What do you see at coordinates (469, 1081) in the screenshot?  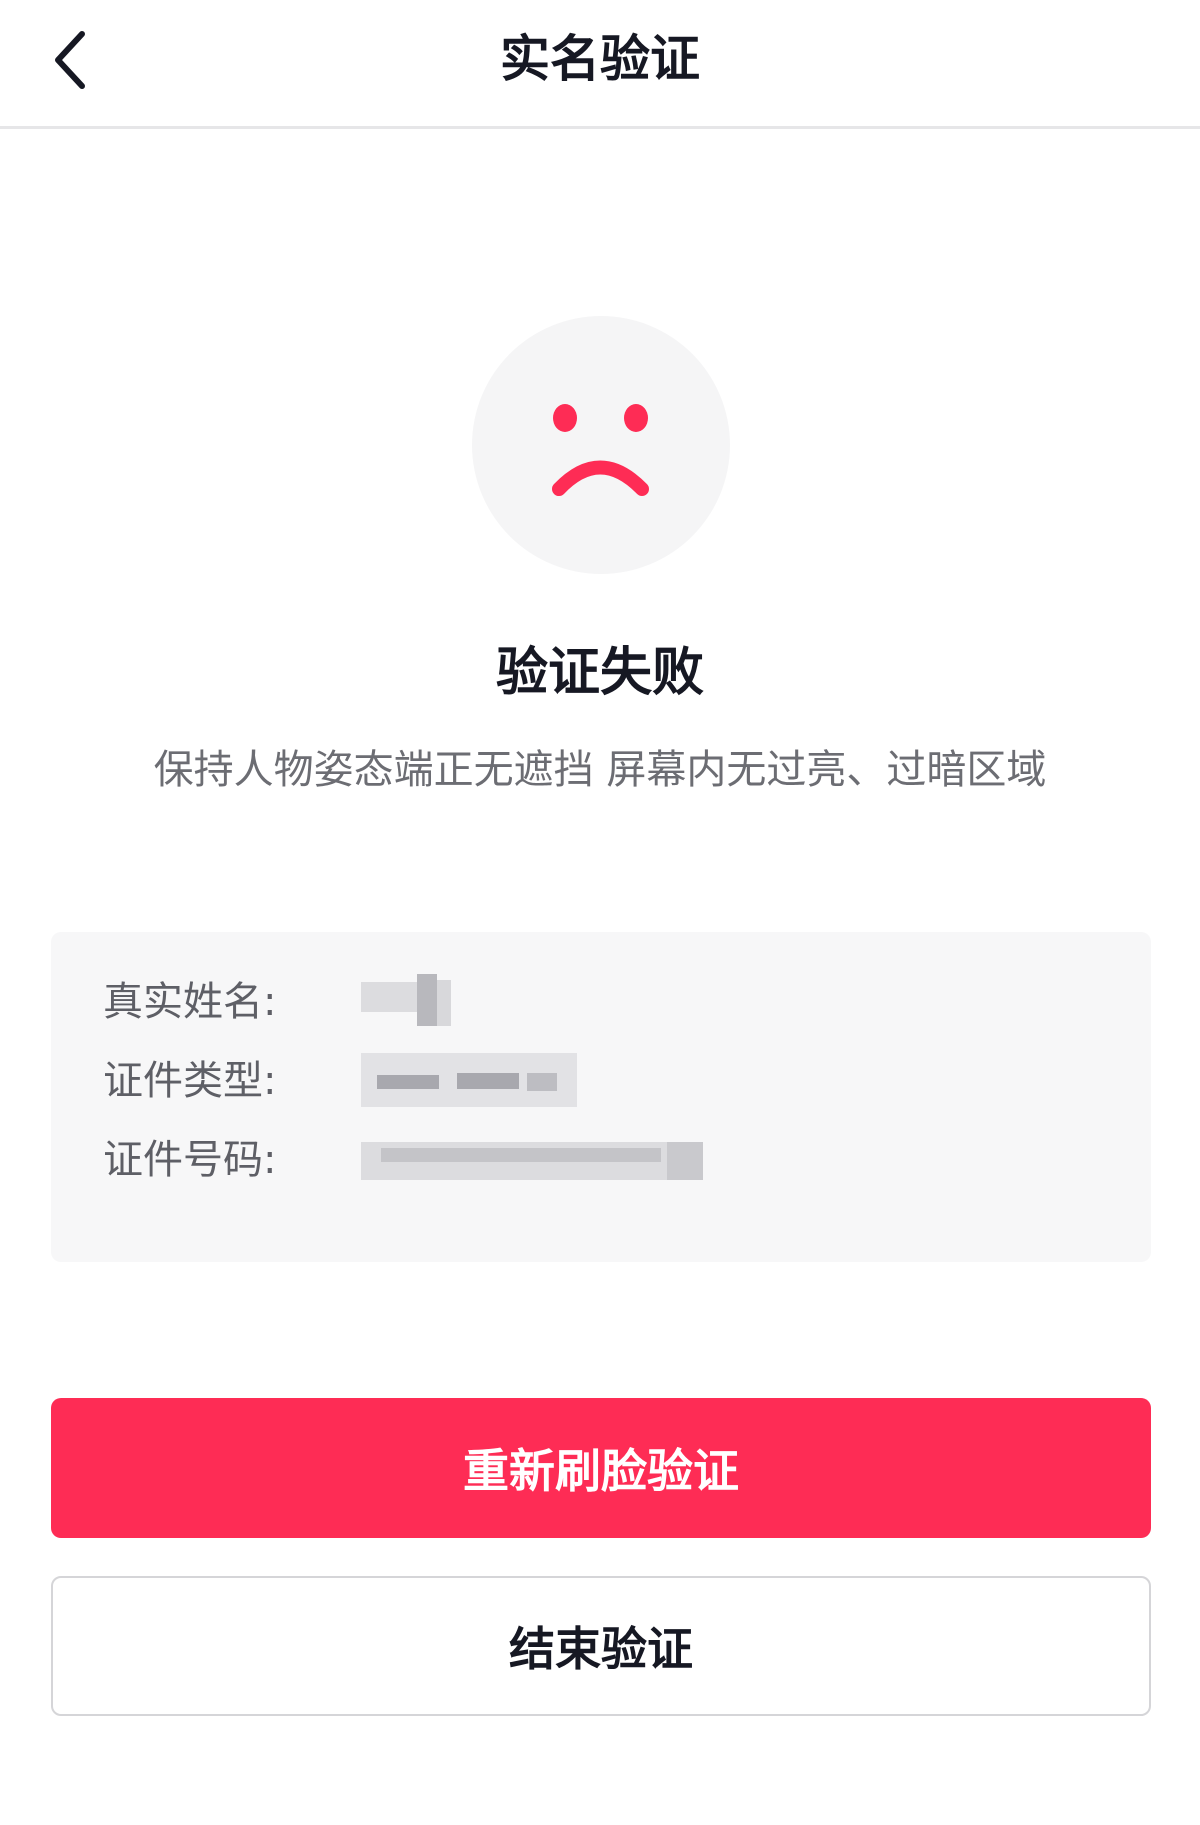 I see `id-type-value-masked` at bounding box center [469, 1081].